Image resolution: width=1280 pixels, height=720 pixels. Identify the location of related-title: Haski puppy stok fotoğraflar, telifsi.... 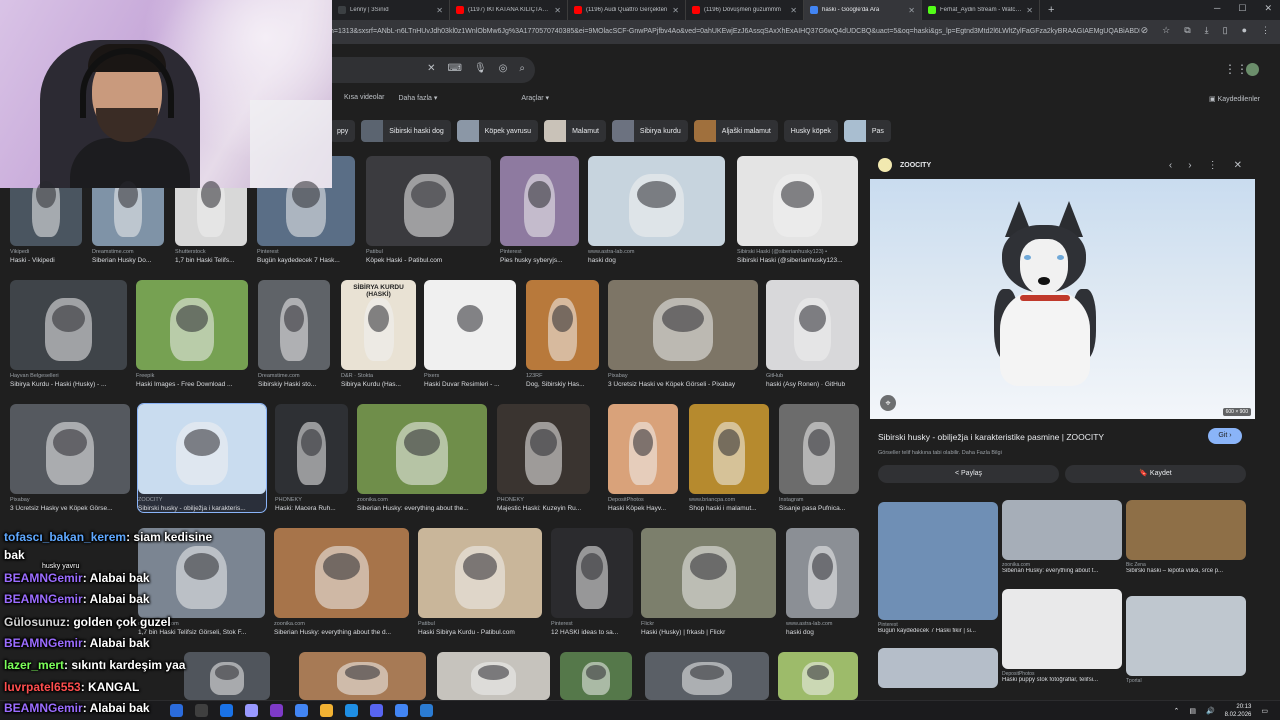
(1062, 680).